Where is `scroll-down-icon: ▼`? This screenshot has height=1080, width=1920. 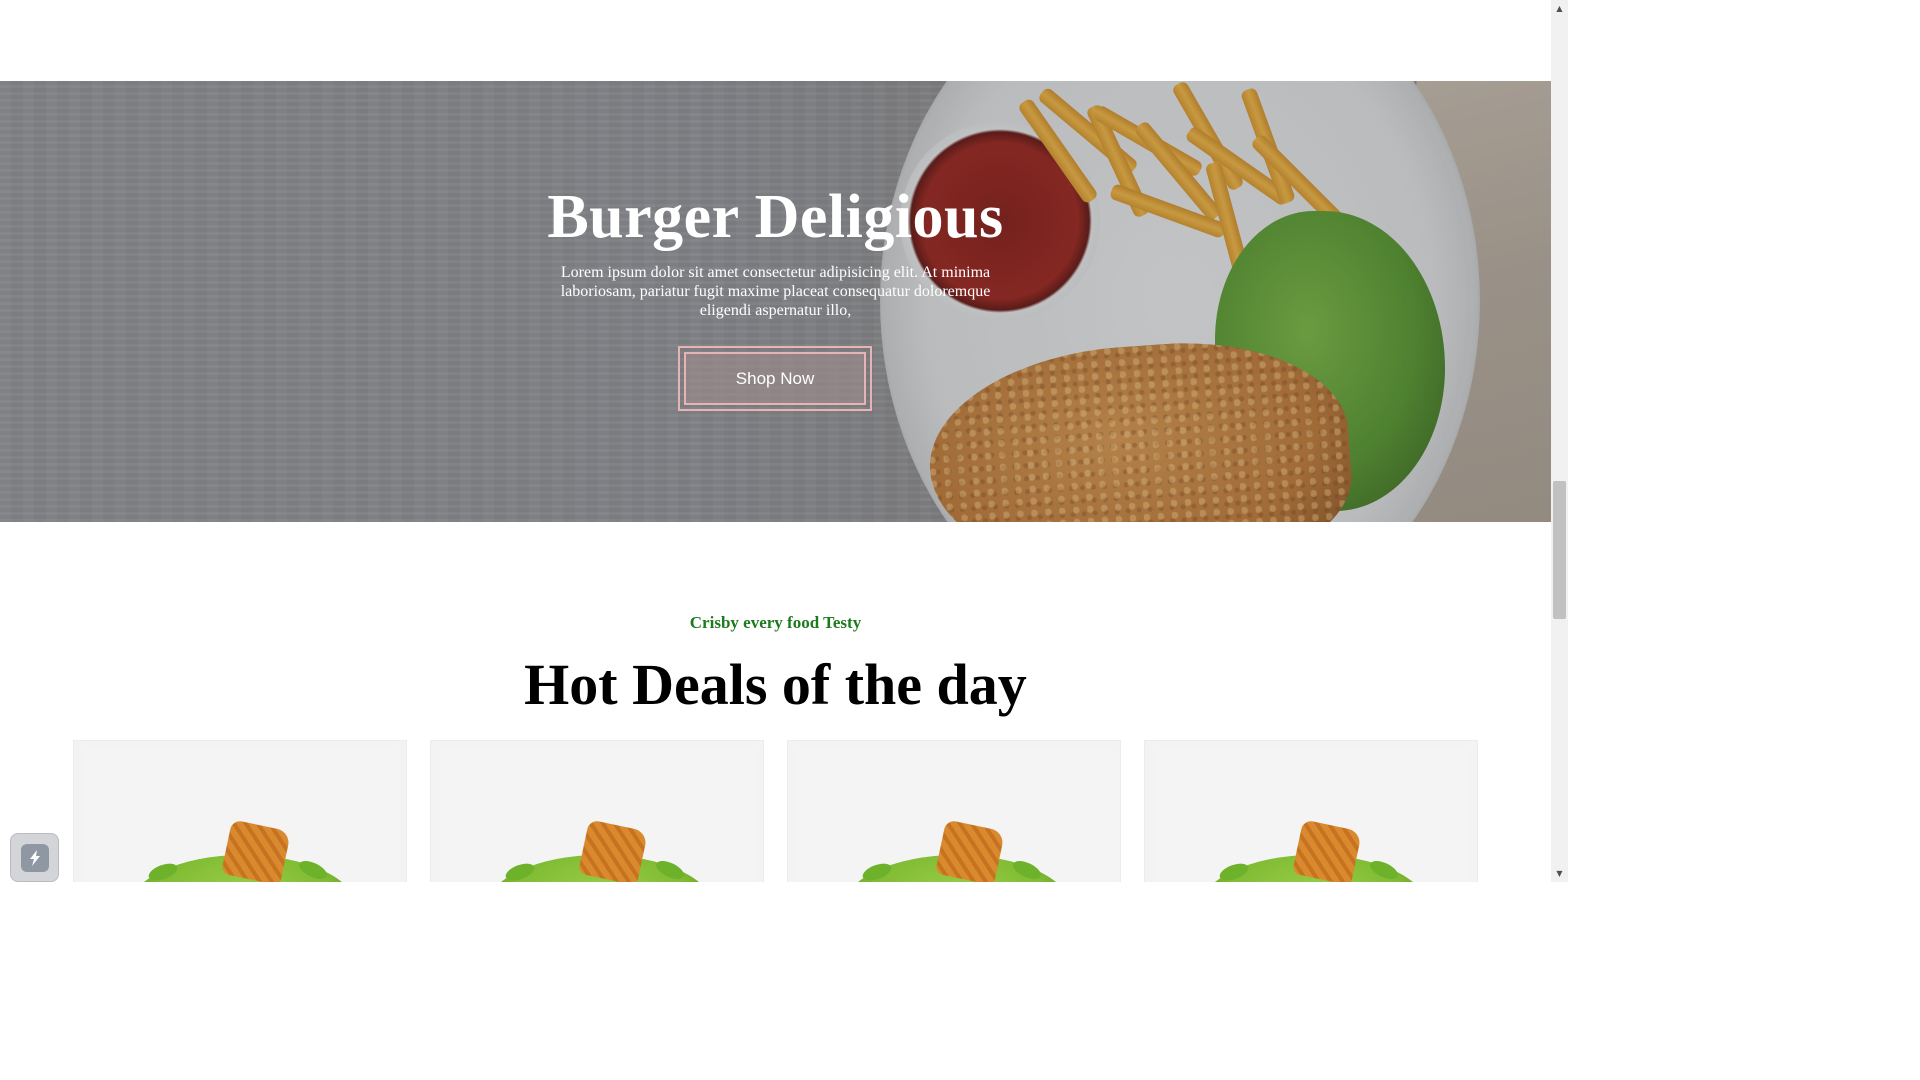
scroll-down-icon: ▼ is located at coordinates (1559, 873).